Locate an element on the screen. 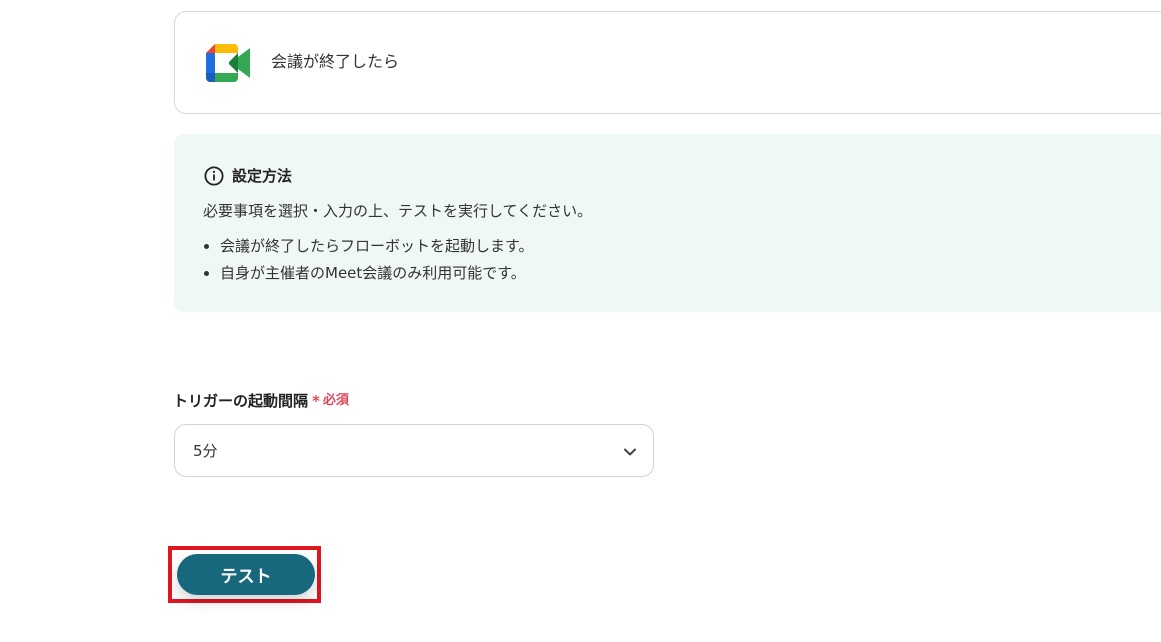 The image size is (1161, 642). chevron-down-icon is located at coordinates (630, 452).